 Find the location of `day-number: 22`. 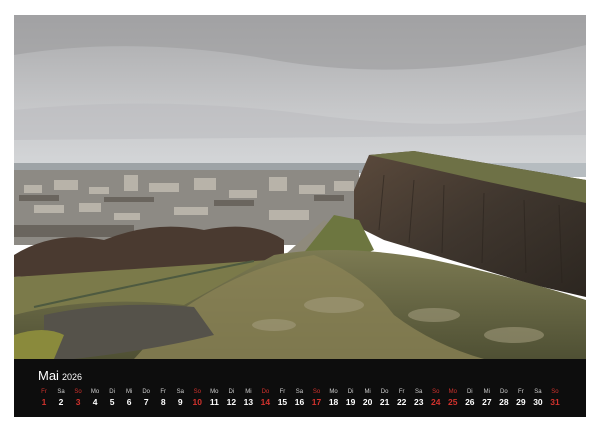

day-number: 22 is located at coordinates (401, 402).